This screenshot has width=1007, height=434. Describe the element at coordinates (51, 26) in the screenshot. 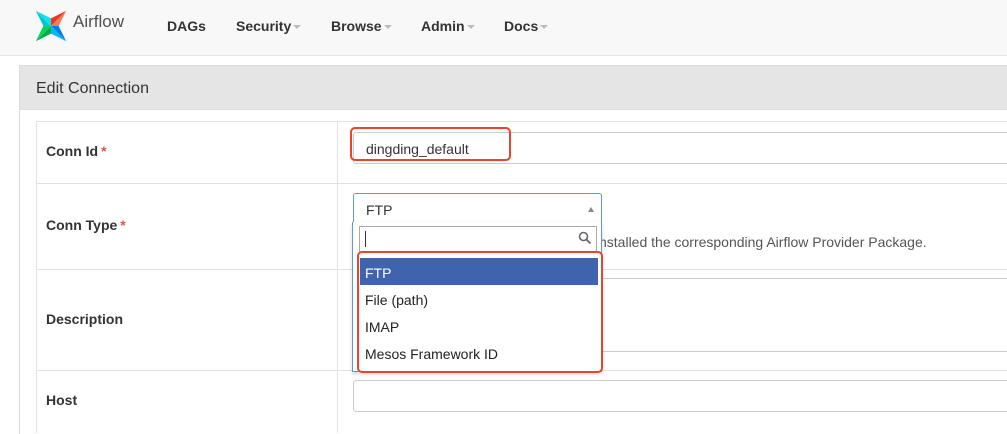

I see `airflow-logo-icon` at that location.